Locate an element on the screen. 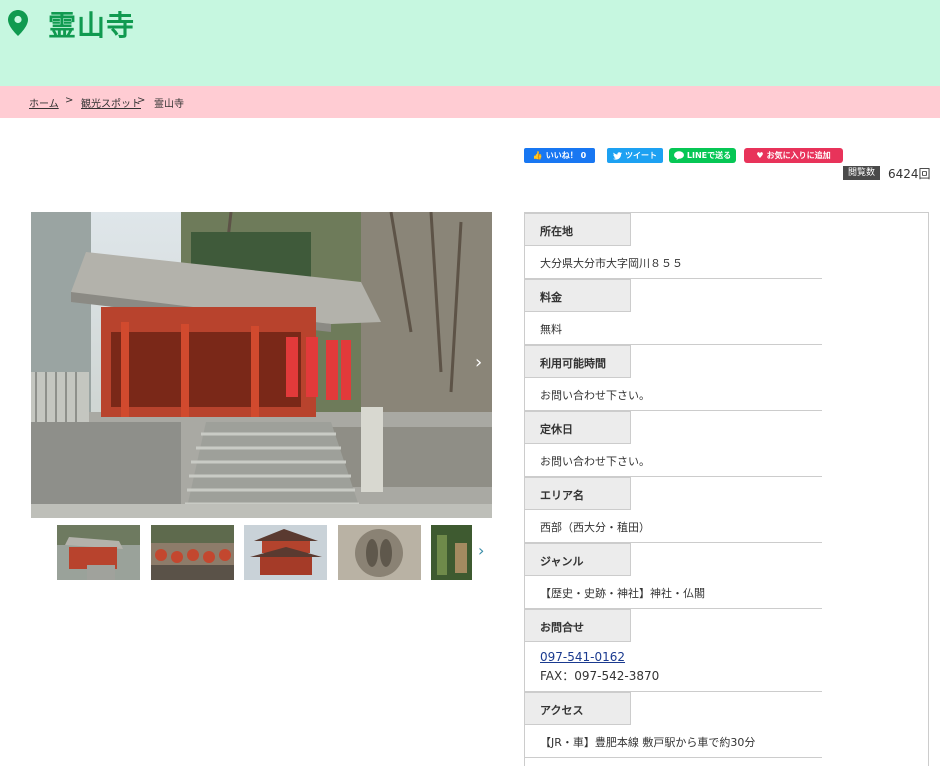 This screenshot has width=940, height=766. line-share-button: LINEで送る is located at coordinates (702, 155).